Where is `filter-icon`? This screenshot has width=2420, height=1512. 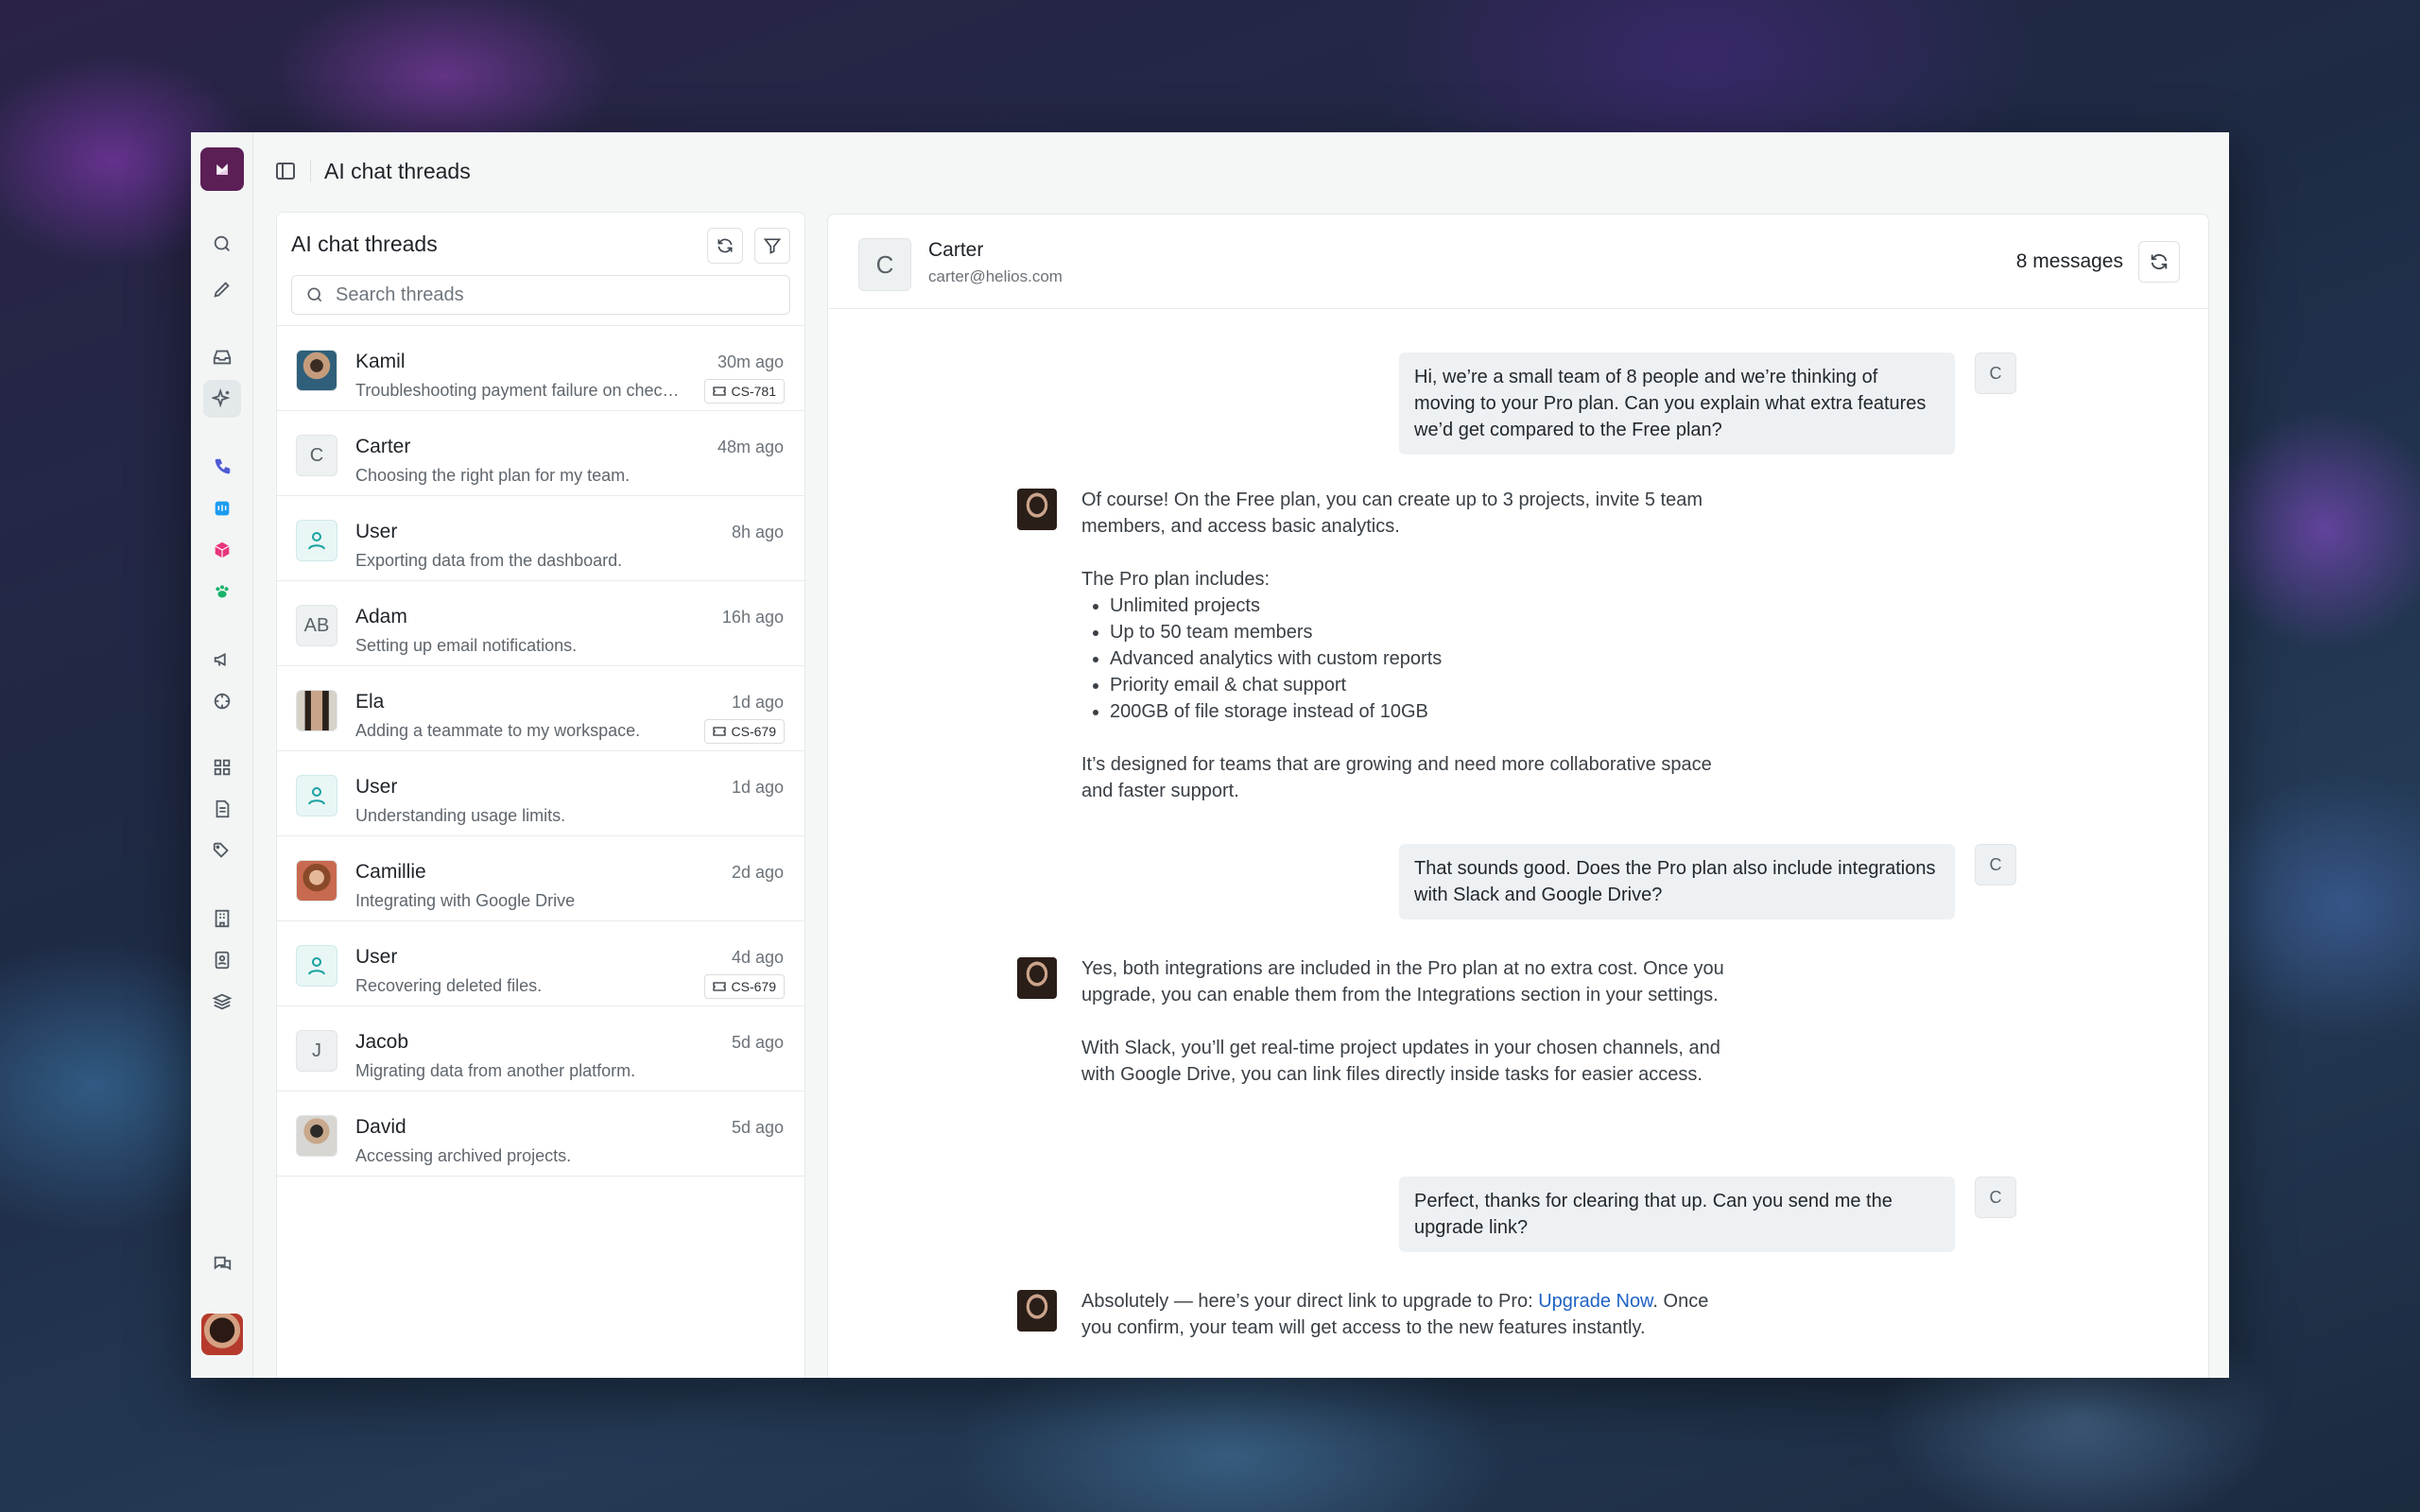
filter-icon is located at coordinates (772, 246).